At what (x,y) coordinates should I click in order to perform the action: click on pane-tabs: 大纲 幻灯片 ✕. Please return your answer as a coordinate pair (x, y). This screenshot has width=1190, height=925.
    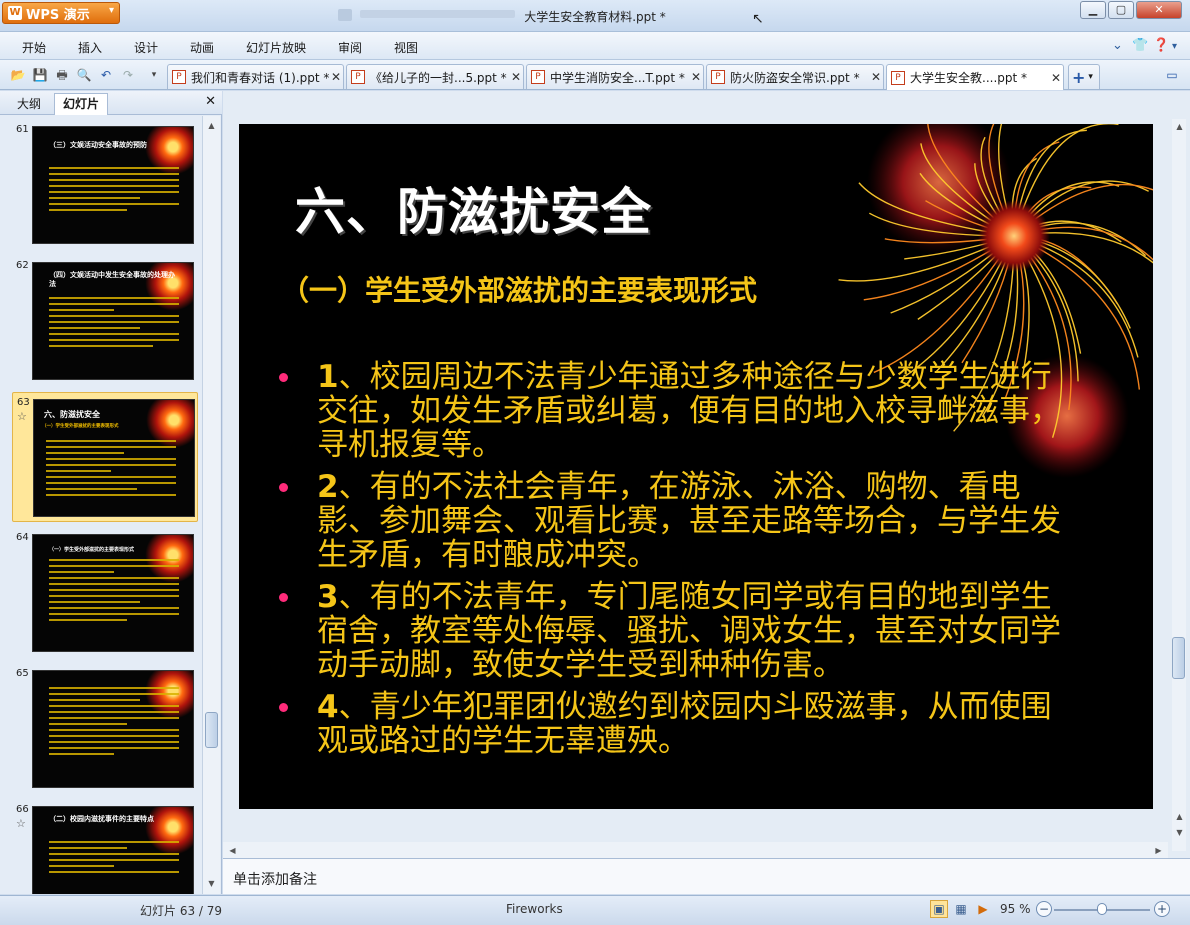
    Looking at the image, I should click on (111, 103).